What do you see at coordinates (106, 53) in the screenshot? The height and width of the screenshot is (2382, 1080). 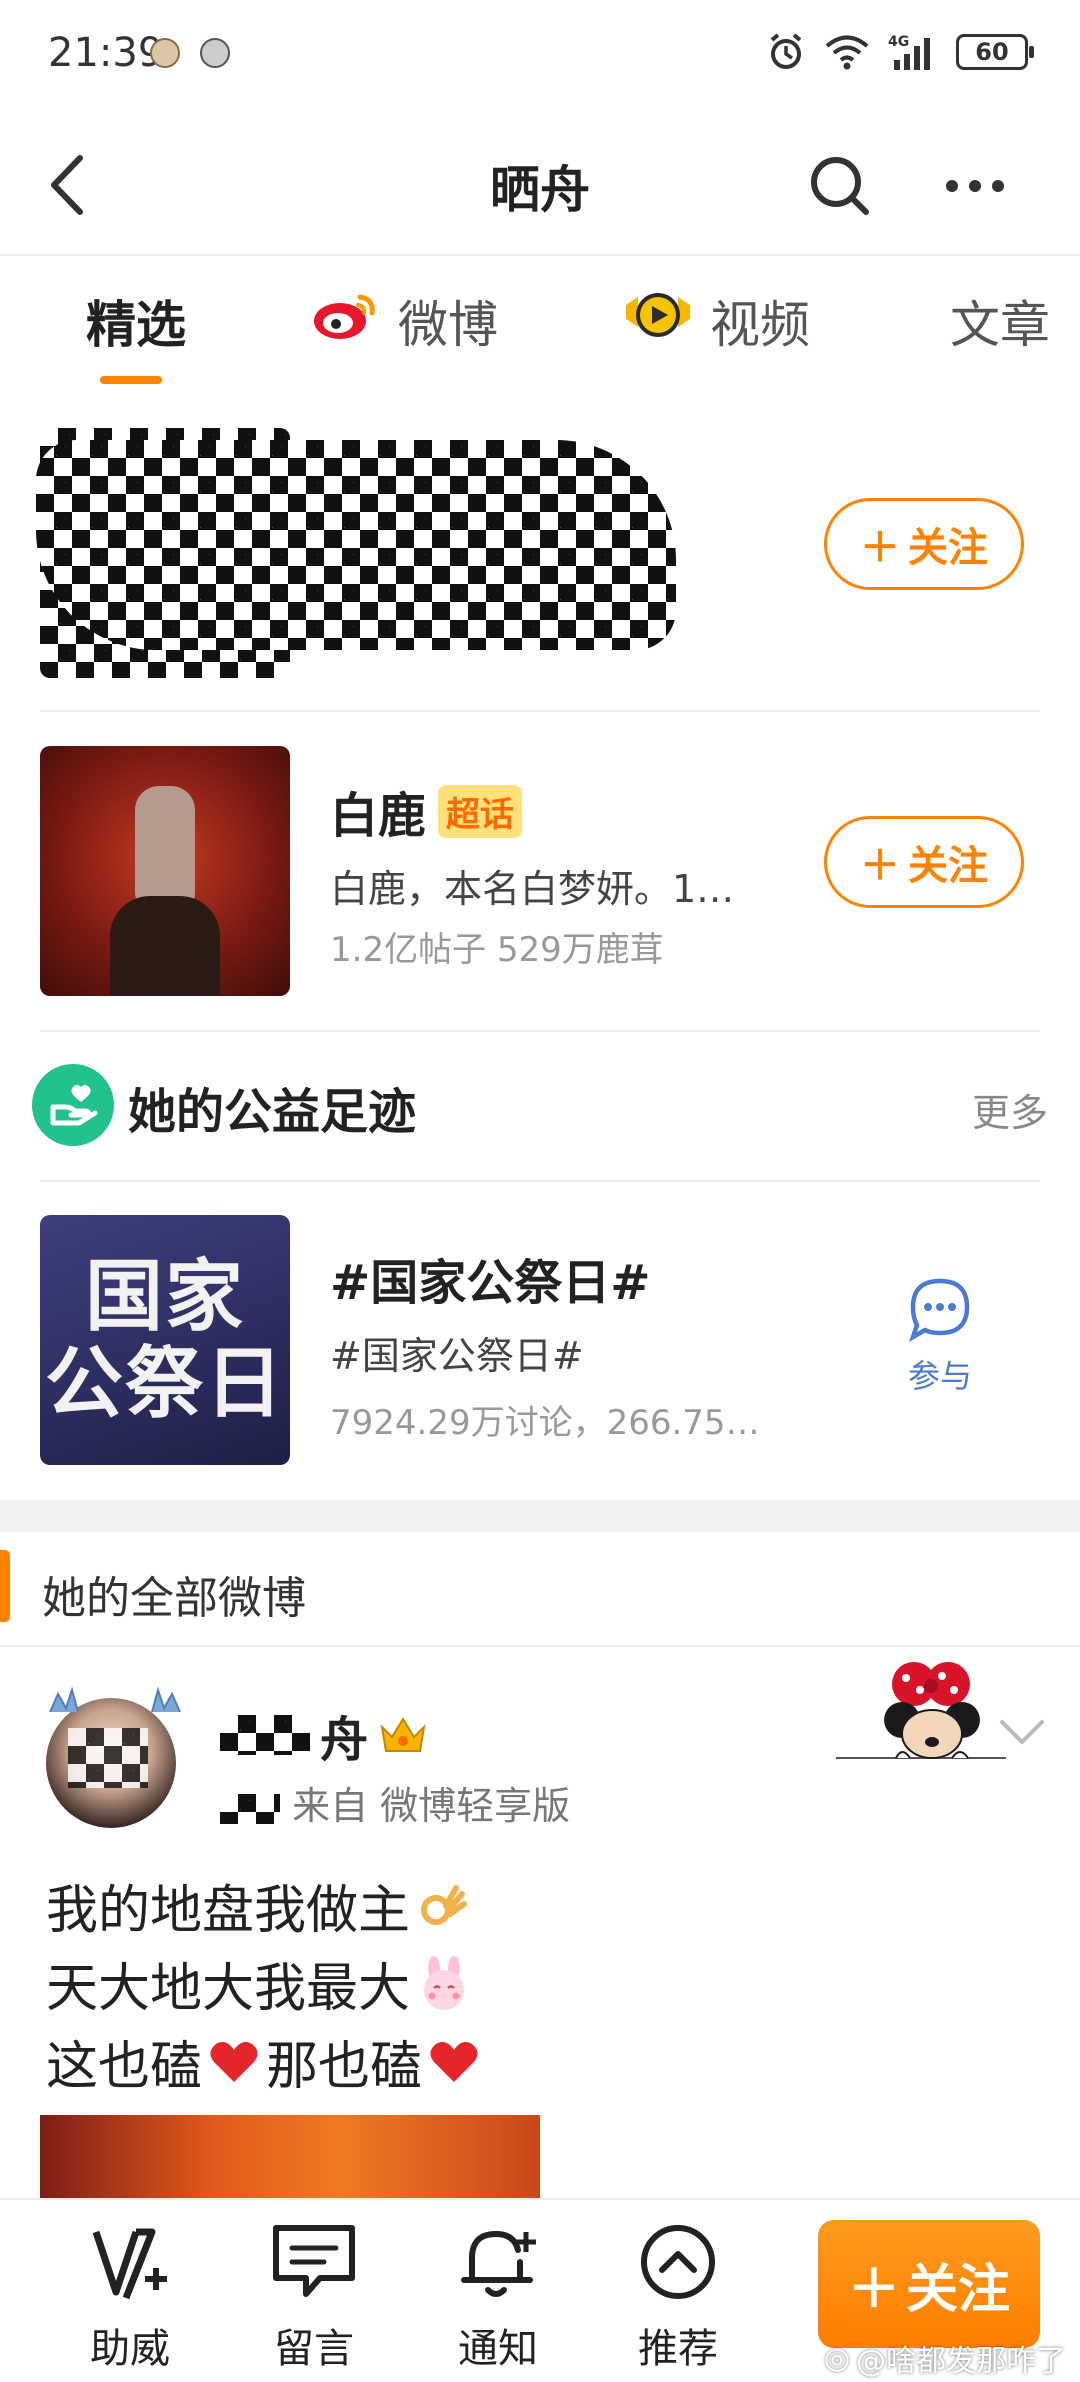 I see `status-time: 21:39` at bounding box center [106, 53].